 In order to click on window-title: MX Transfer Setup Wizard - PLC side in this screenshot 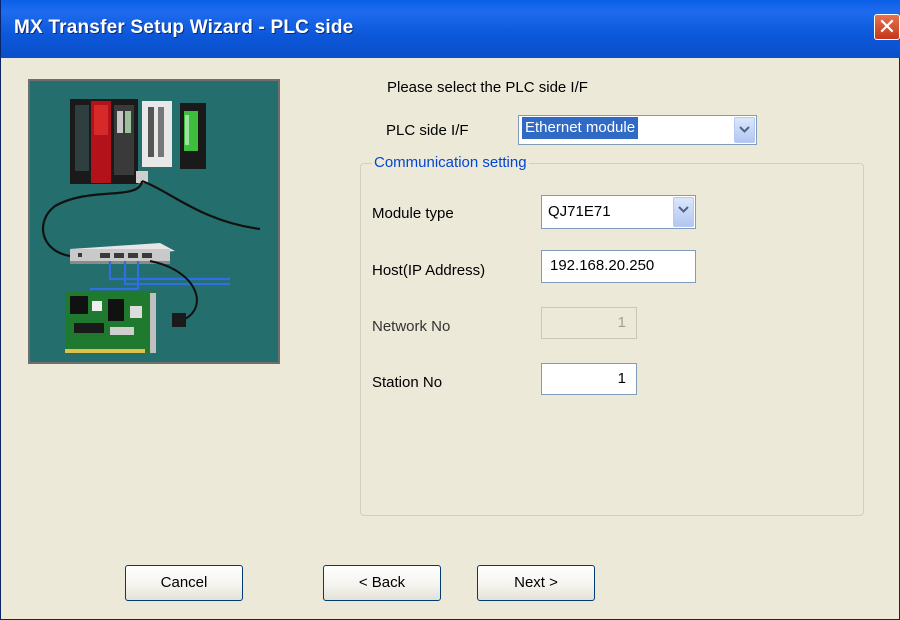, I will do `click(184, 27)`.